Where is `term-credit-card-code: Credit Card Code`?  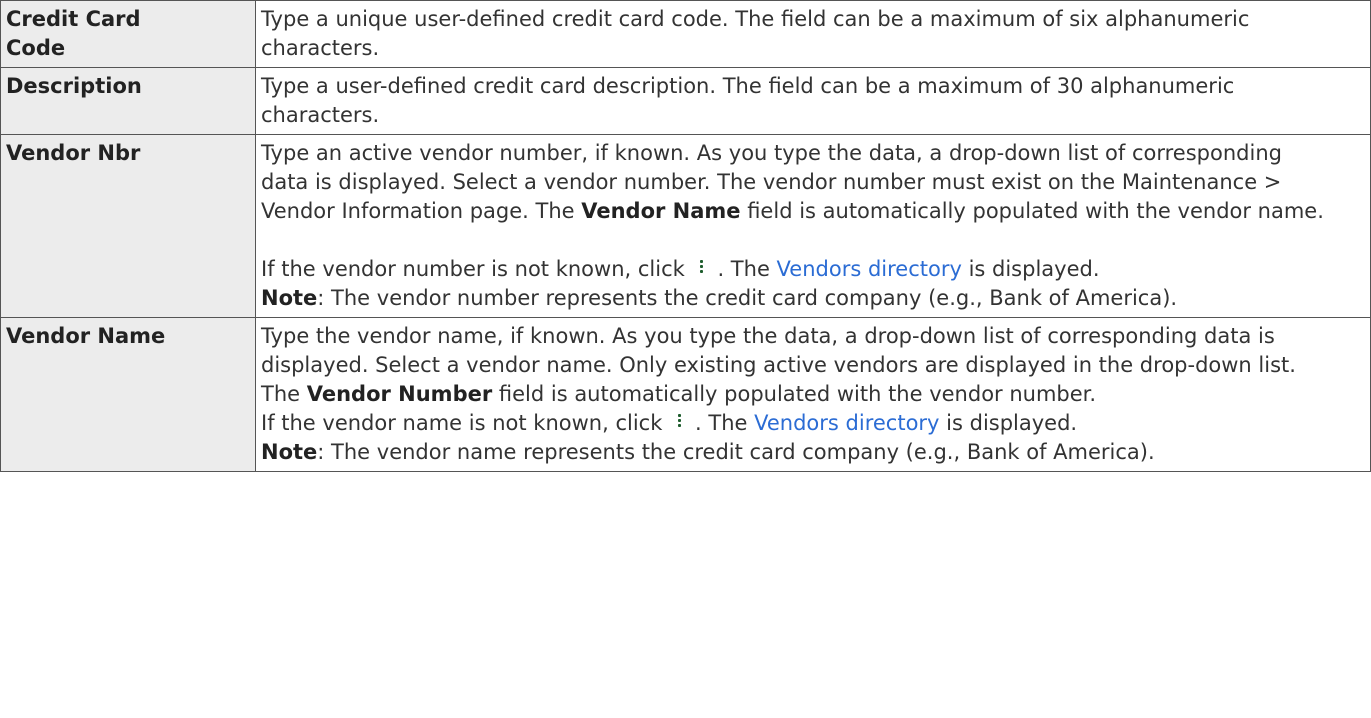 term-credit-card-code: Credit Card Code is located at coordinates (128, 34).